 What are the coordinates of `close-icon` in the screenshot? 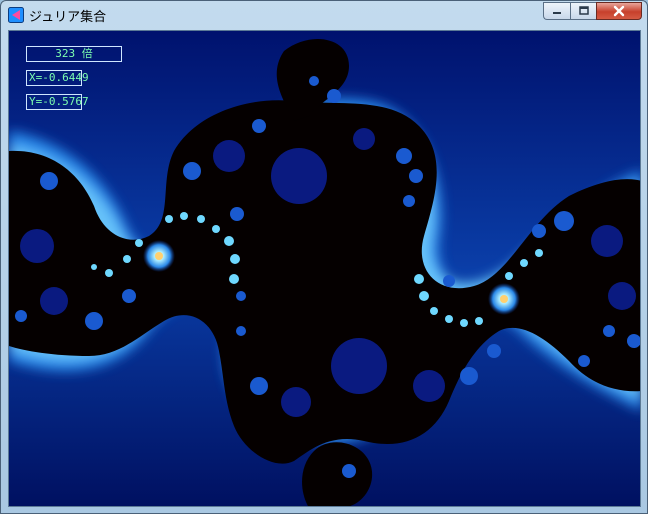 It's located at (619, 11).